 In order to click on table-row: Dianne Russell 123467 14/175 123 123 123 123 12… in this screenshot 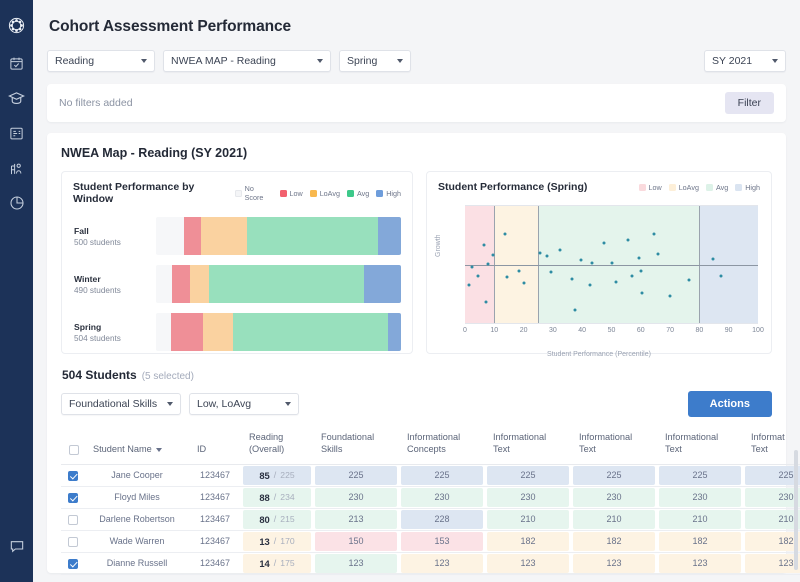, I will do `click(430, 563)`.